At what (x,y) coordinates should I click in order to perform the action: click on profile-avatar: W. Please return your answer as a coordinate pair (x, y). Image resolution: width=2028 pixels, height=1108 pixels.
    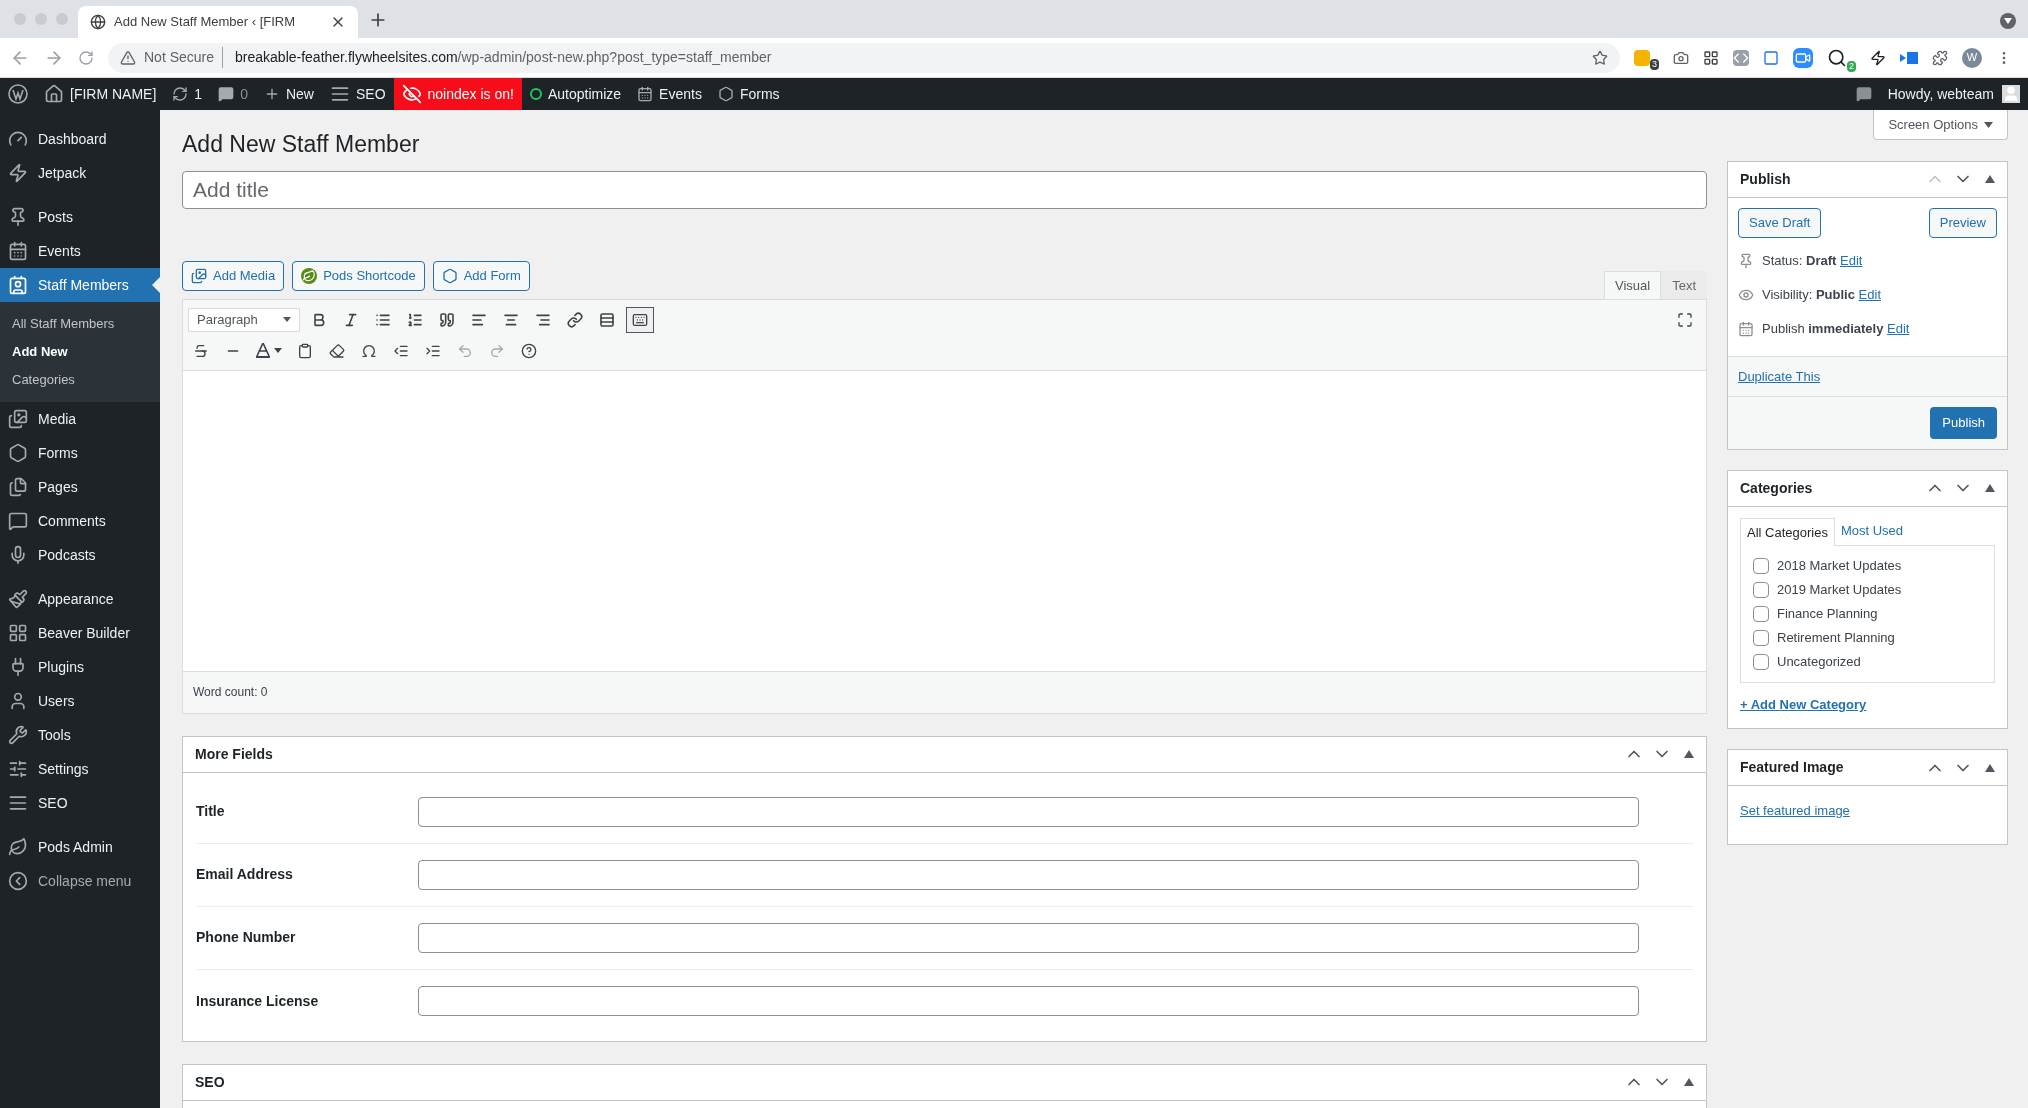
    Looking at the image, I should click on (1972, 57).